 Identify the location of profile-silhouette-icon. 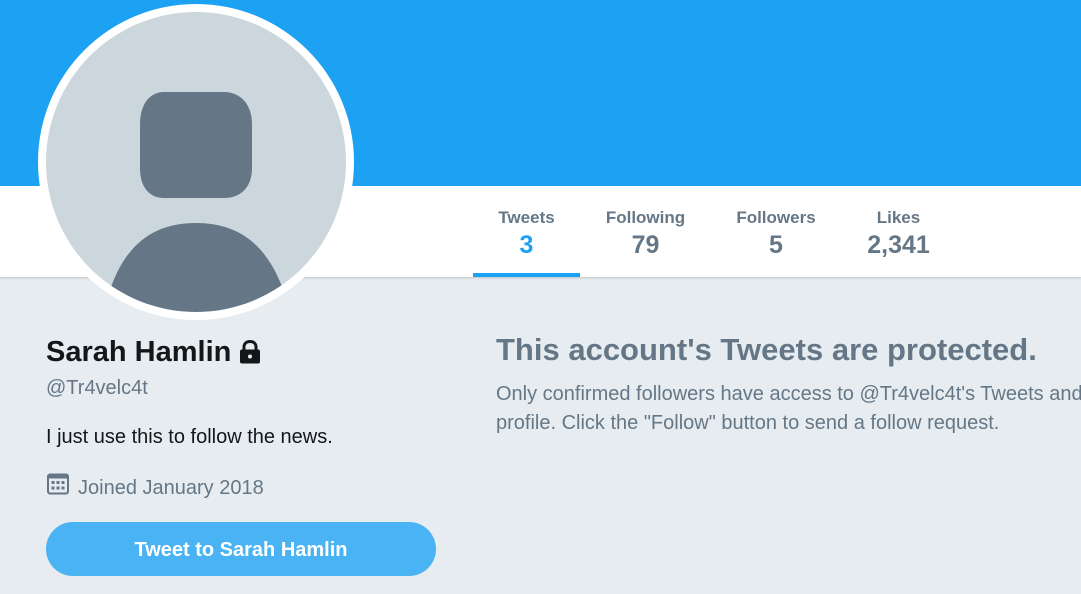
(197, 202).